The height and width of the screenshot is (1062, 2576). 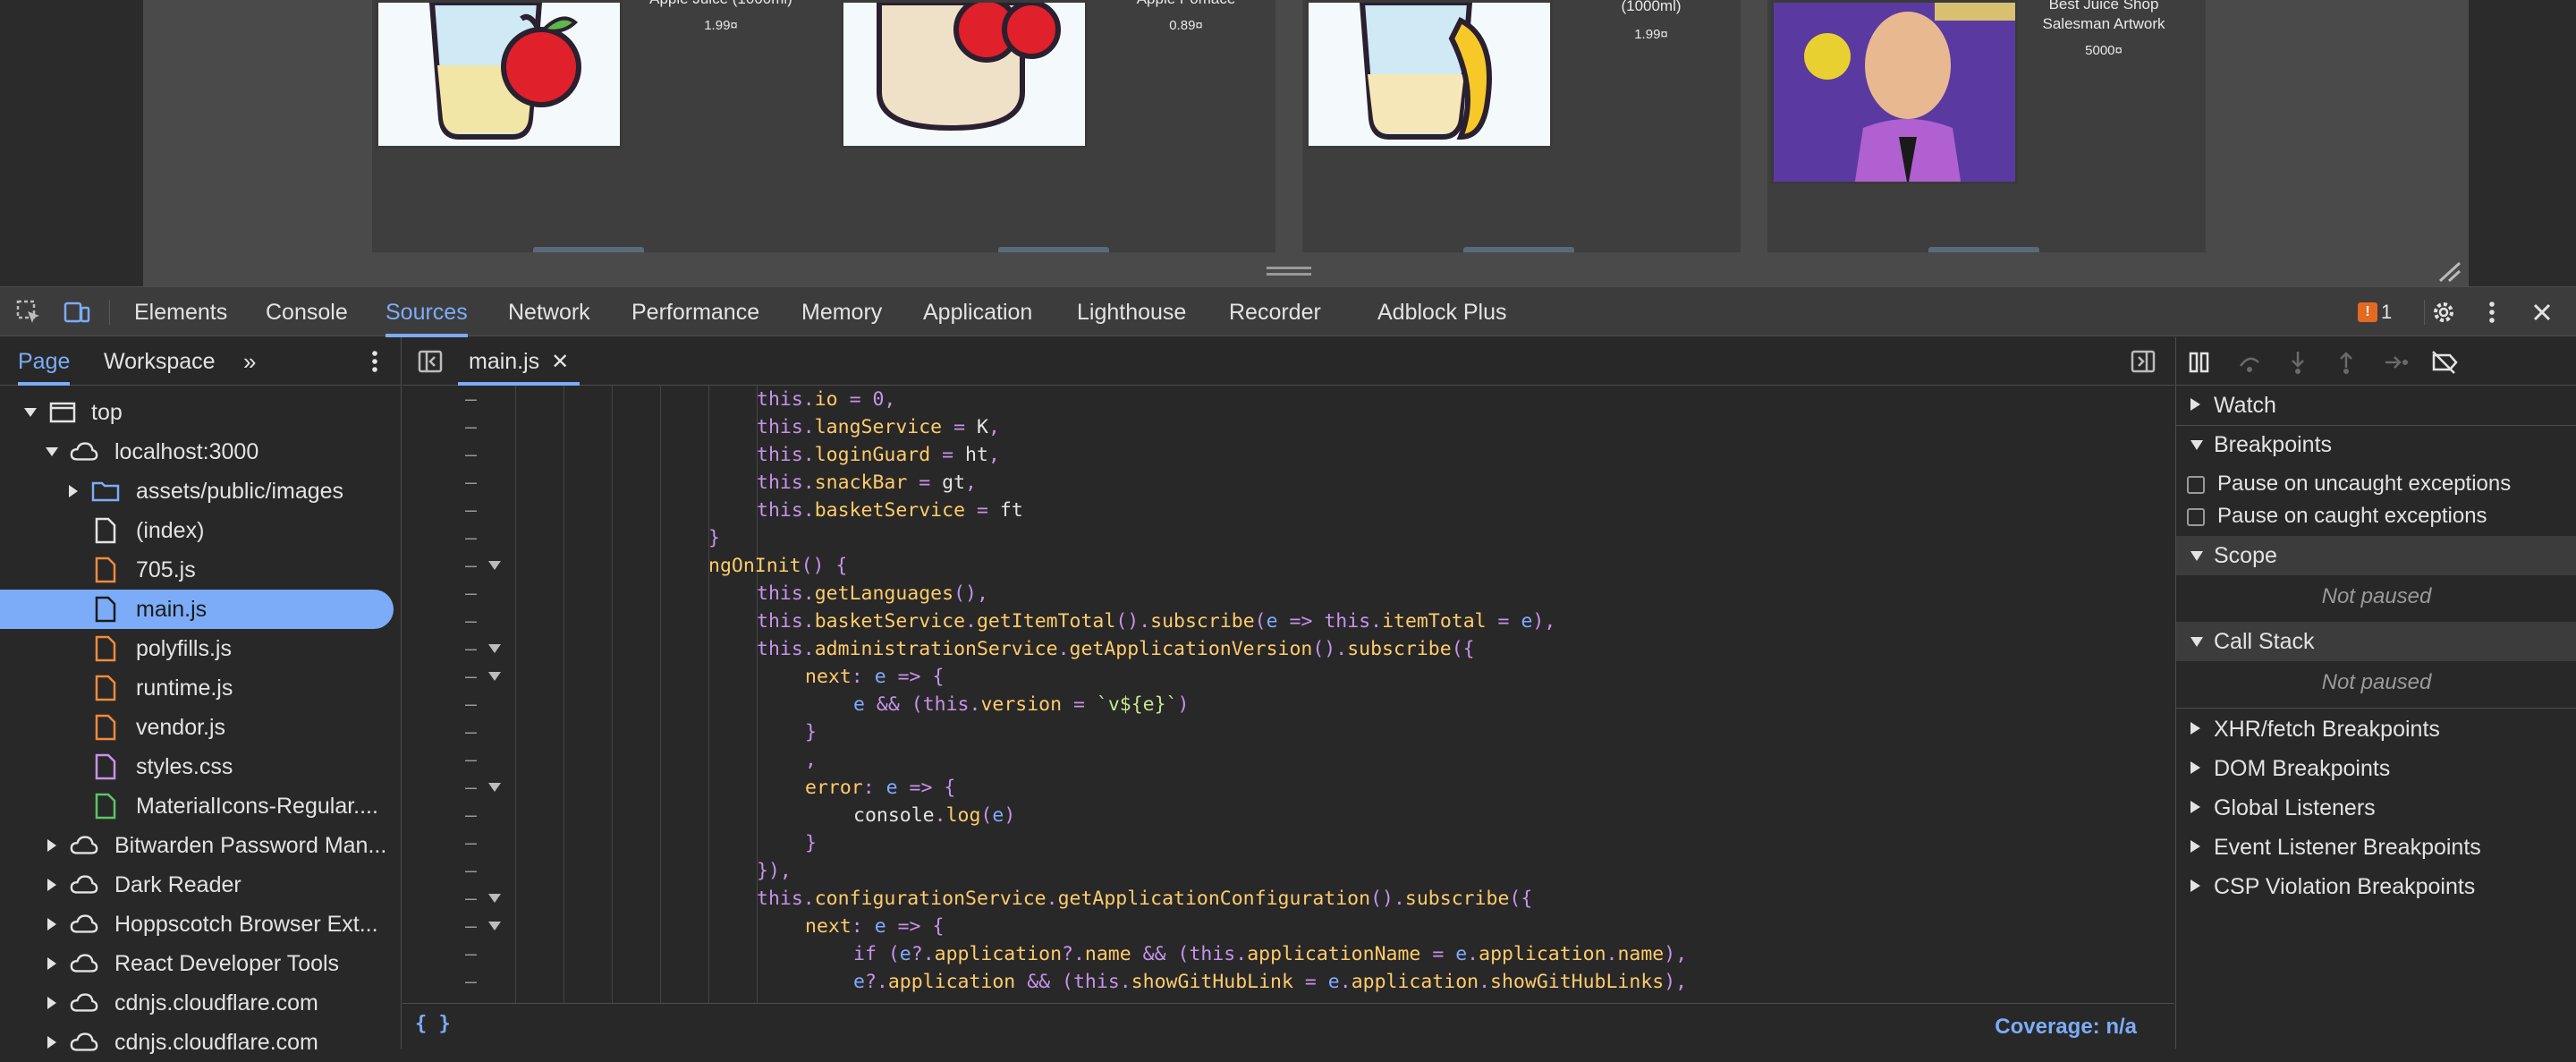 I want to click on tree-item-extension: React Developer Tools, so click(x=197, y=963).